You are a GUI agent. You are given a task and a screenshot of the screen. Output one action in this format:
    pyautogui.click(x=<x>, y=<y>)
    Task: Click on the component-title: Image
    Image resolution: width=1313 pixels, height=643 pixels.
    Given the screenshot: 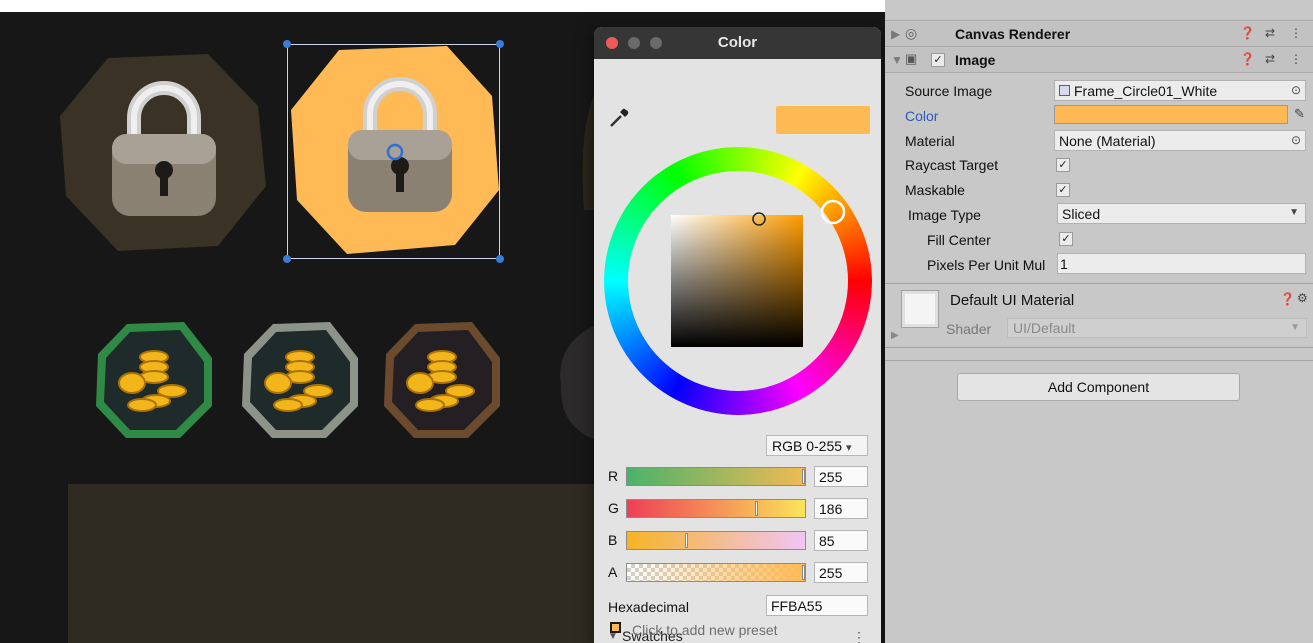 What is the action you would take?
    pyautogui.click(x=975, y=60)
    